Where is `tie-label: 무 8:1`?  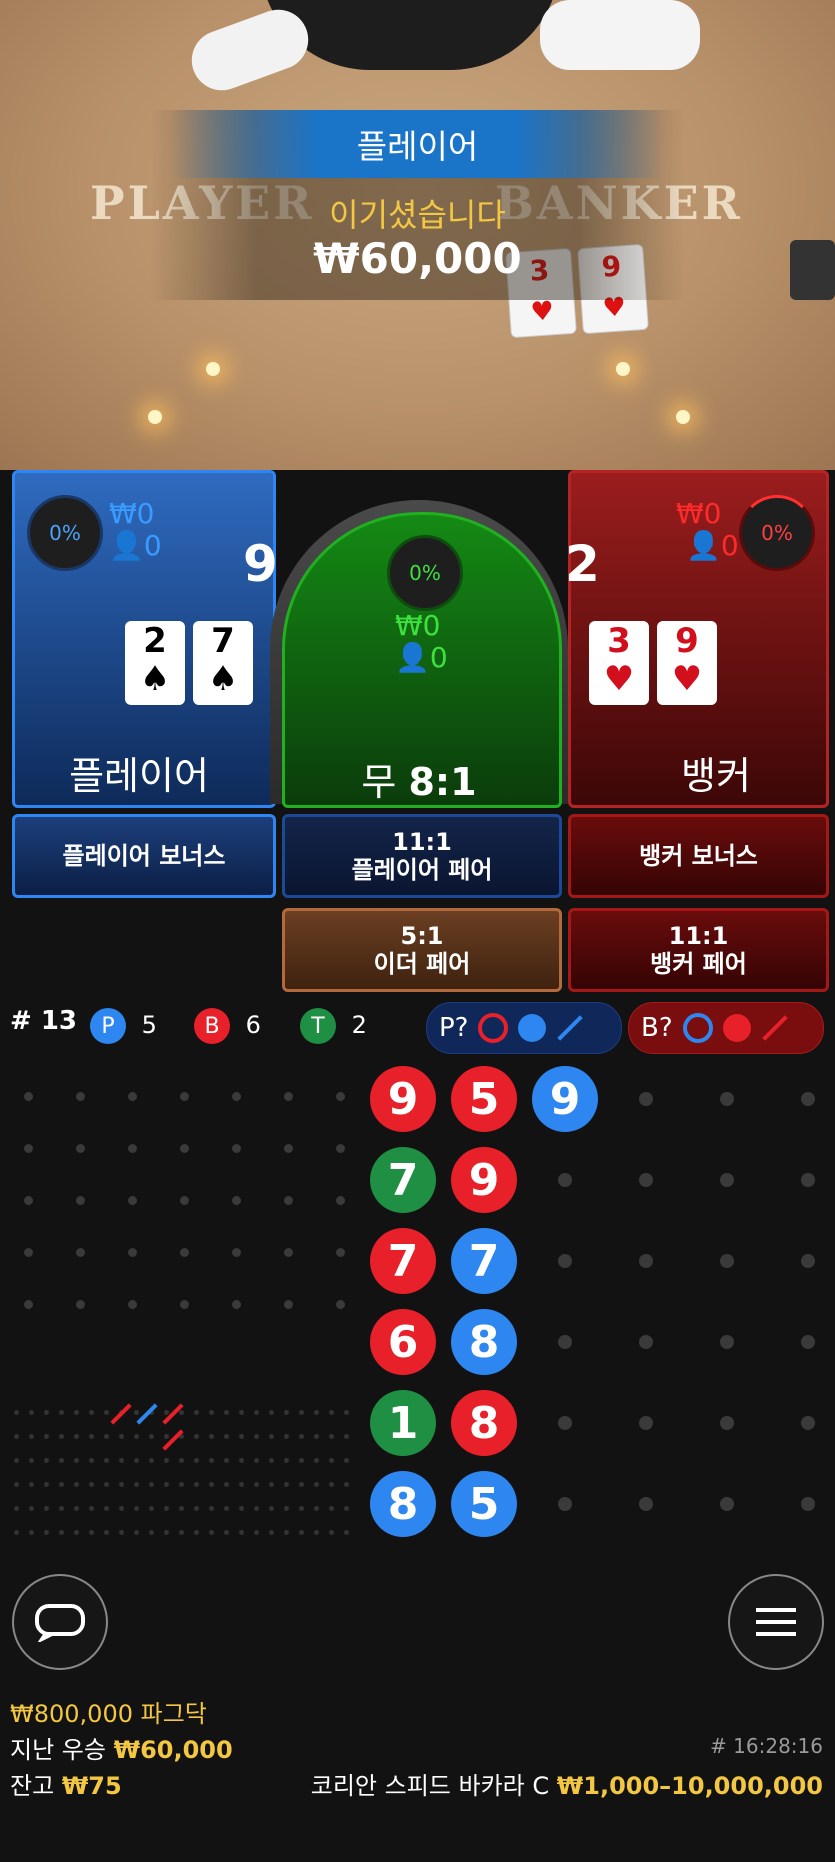
tie-label: 무 8:1 is located at coordinates (419, 782).